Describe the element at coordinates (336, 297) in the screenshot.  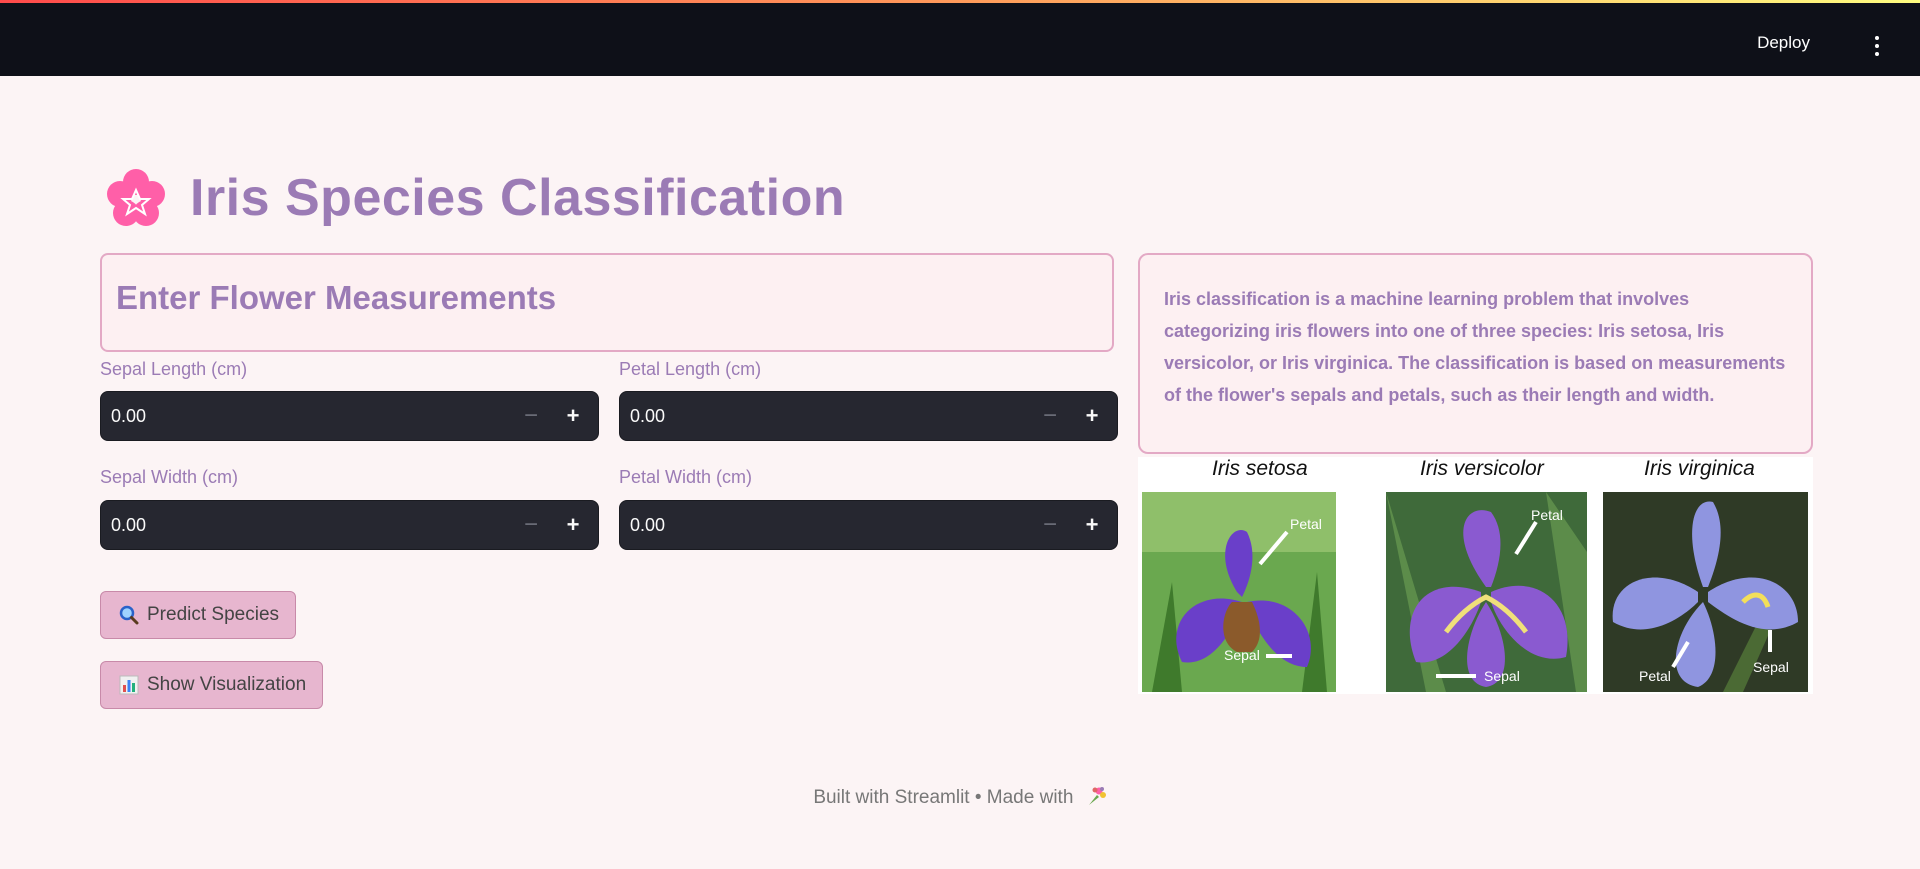
I see `measurements-heading: Enter Flower Measurements` at that location.